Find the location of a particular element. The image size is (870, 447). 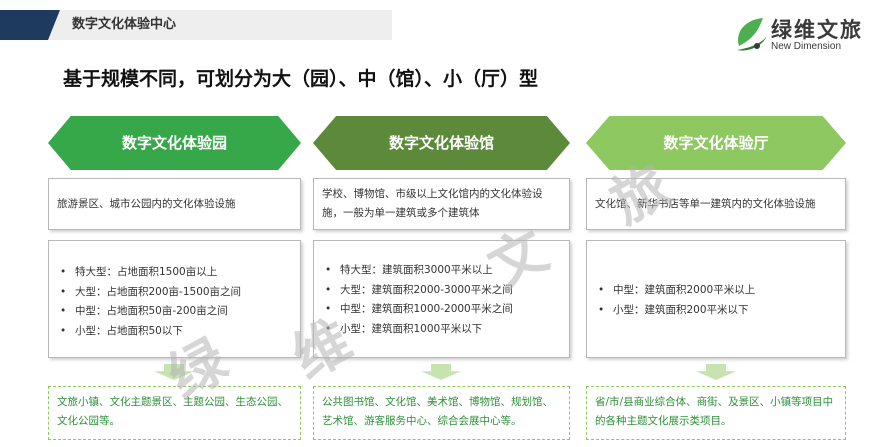

column-header: 数字文化体验厅 is located at coordinates (716, 143).